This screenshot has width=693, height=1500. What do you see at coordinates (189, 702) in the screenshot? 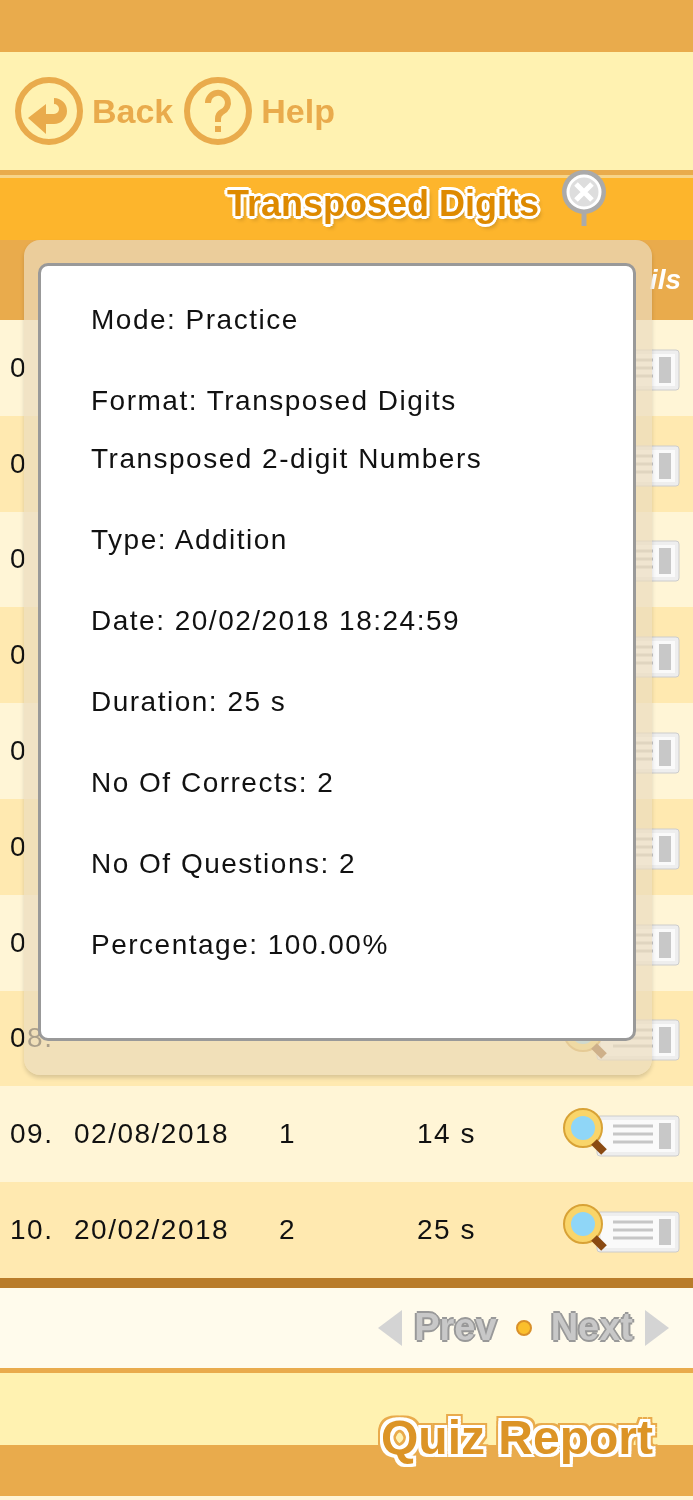
I see `detail-text: Duration: 25 s` at bounding box center [189, 702].